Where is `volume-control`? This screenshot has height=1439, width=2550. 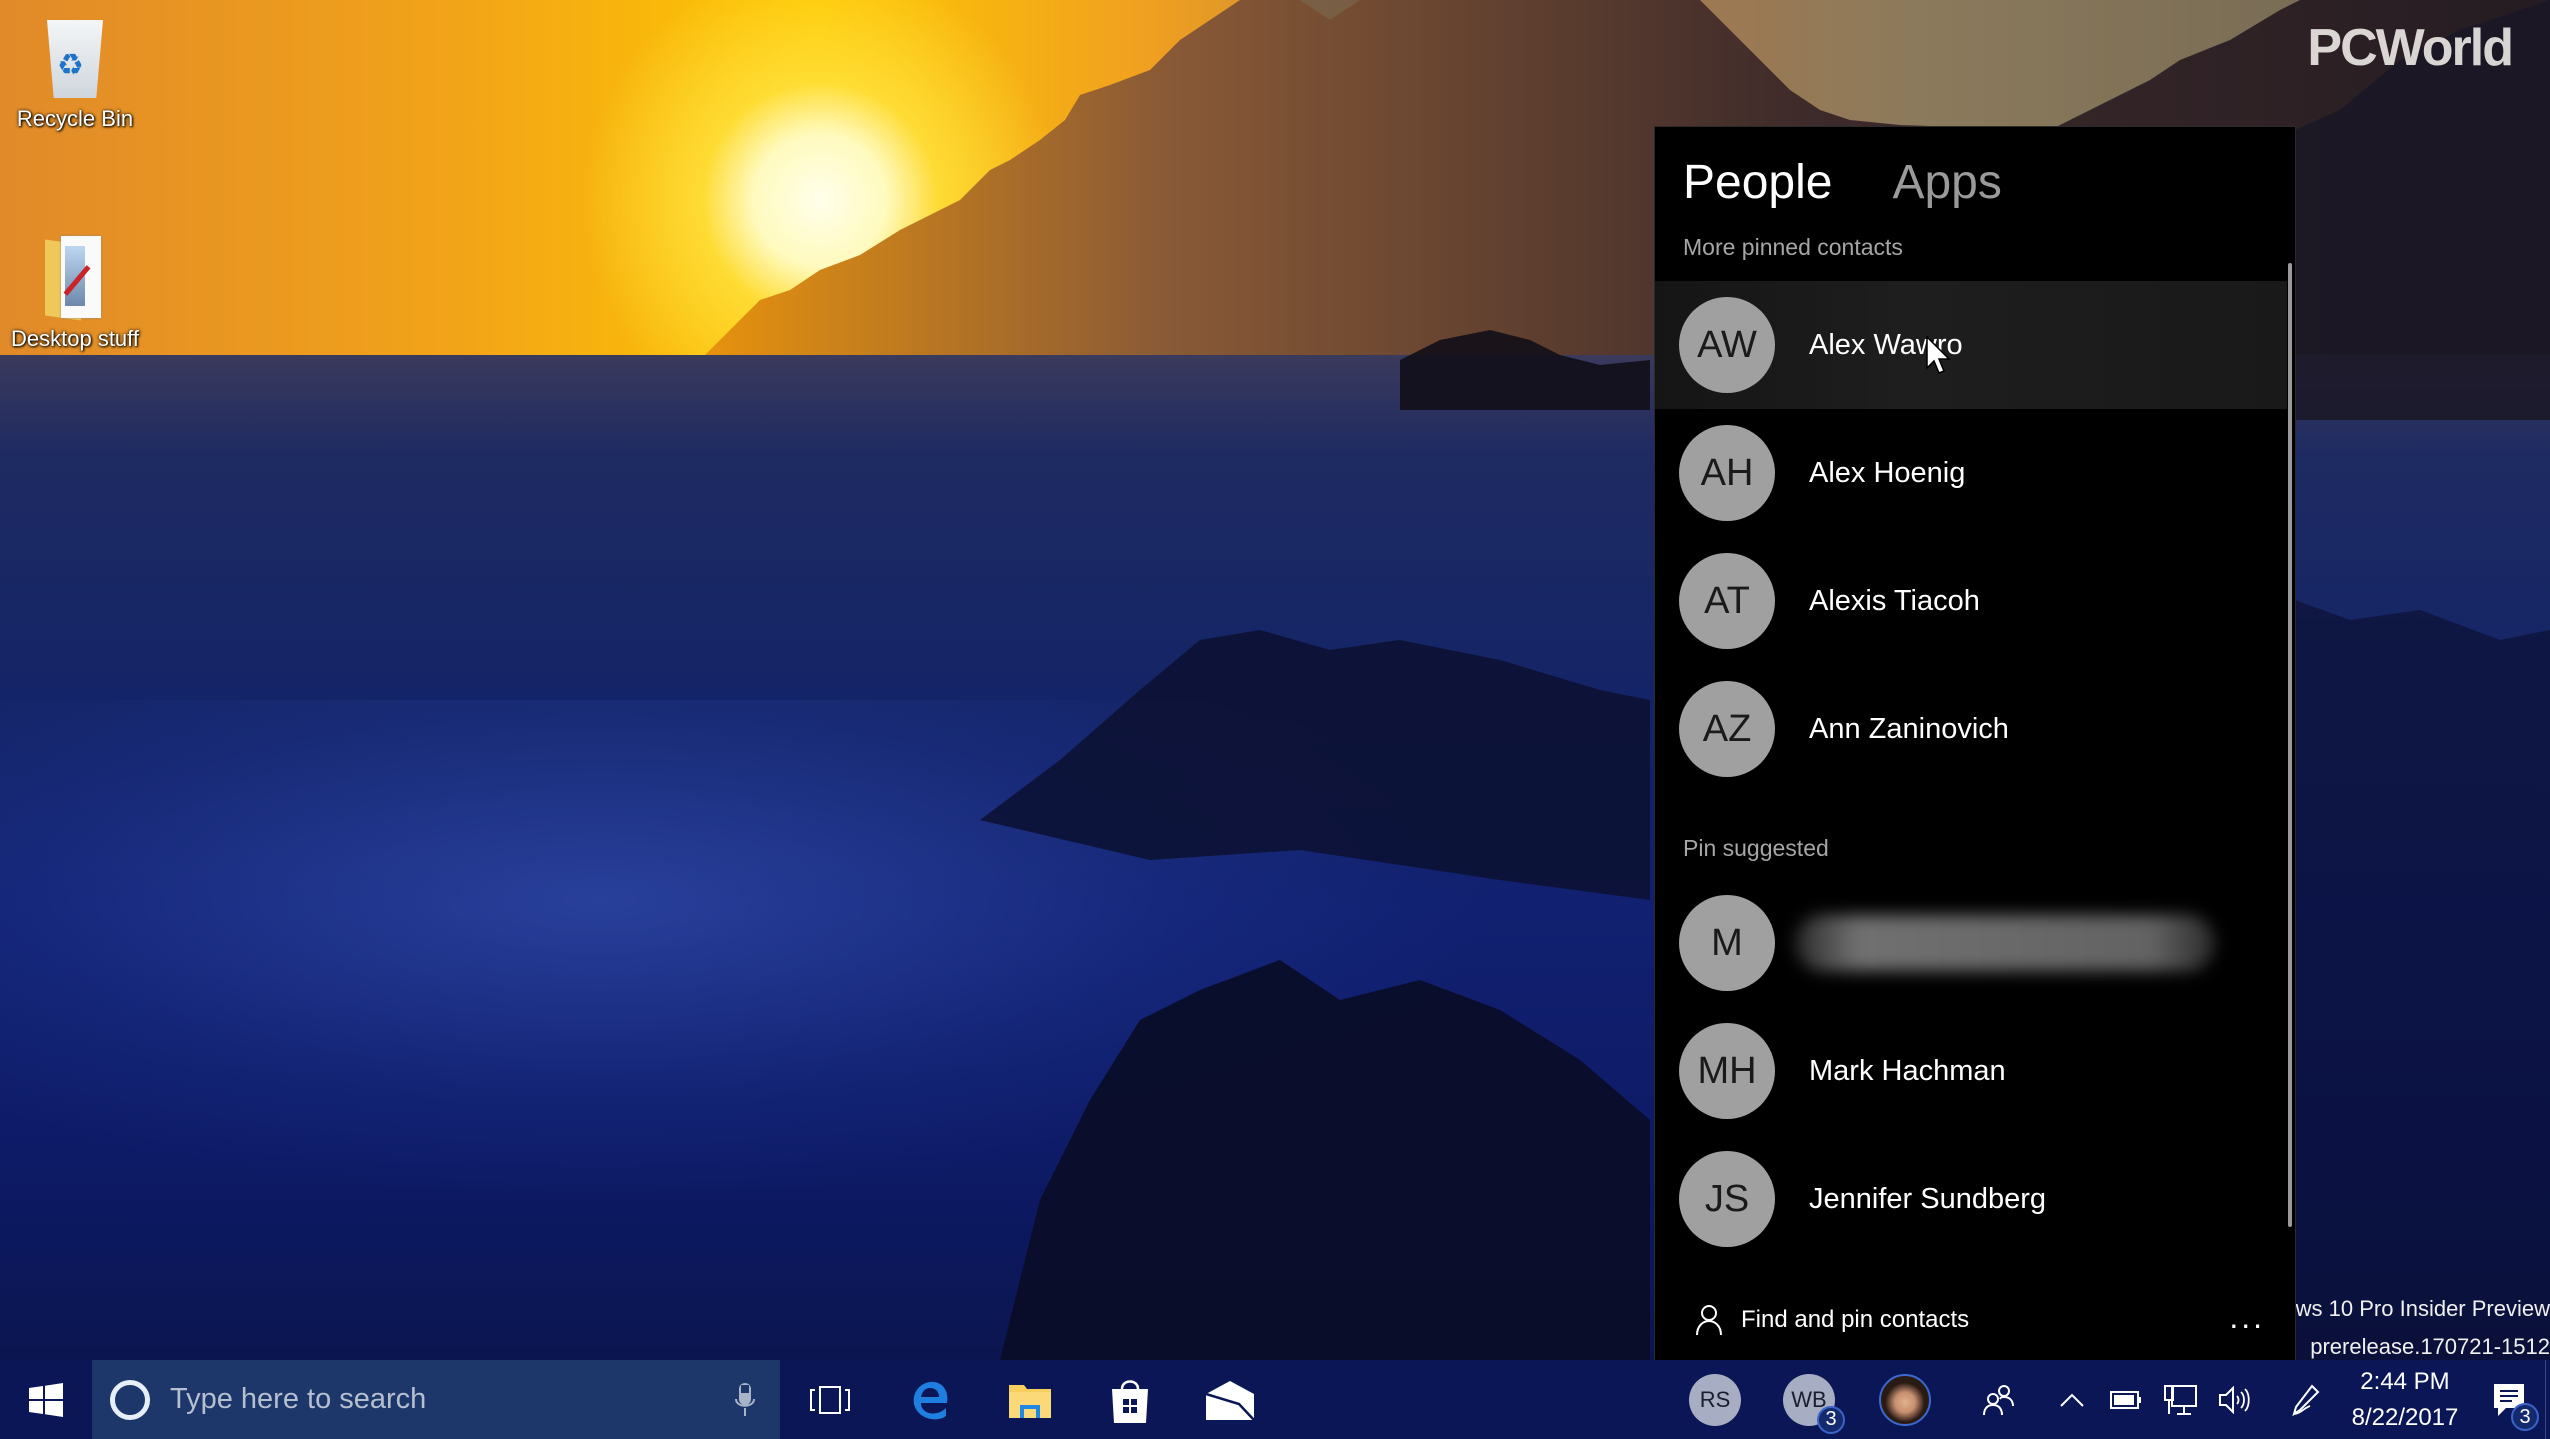 volume-control is located at coordinates (2234, 1399).